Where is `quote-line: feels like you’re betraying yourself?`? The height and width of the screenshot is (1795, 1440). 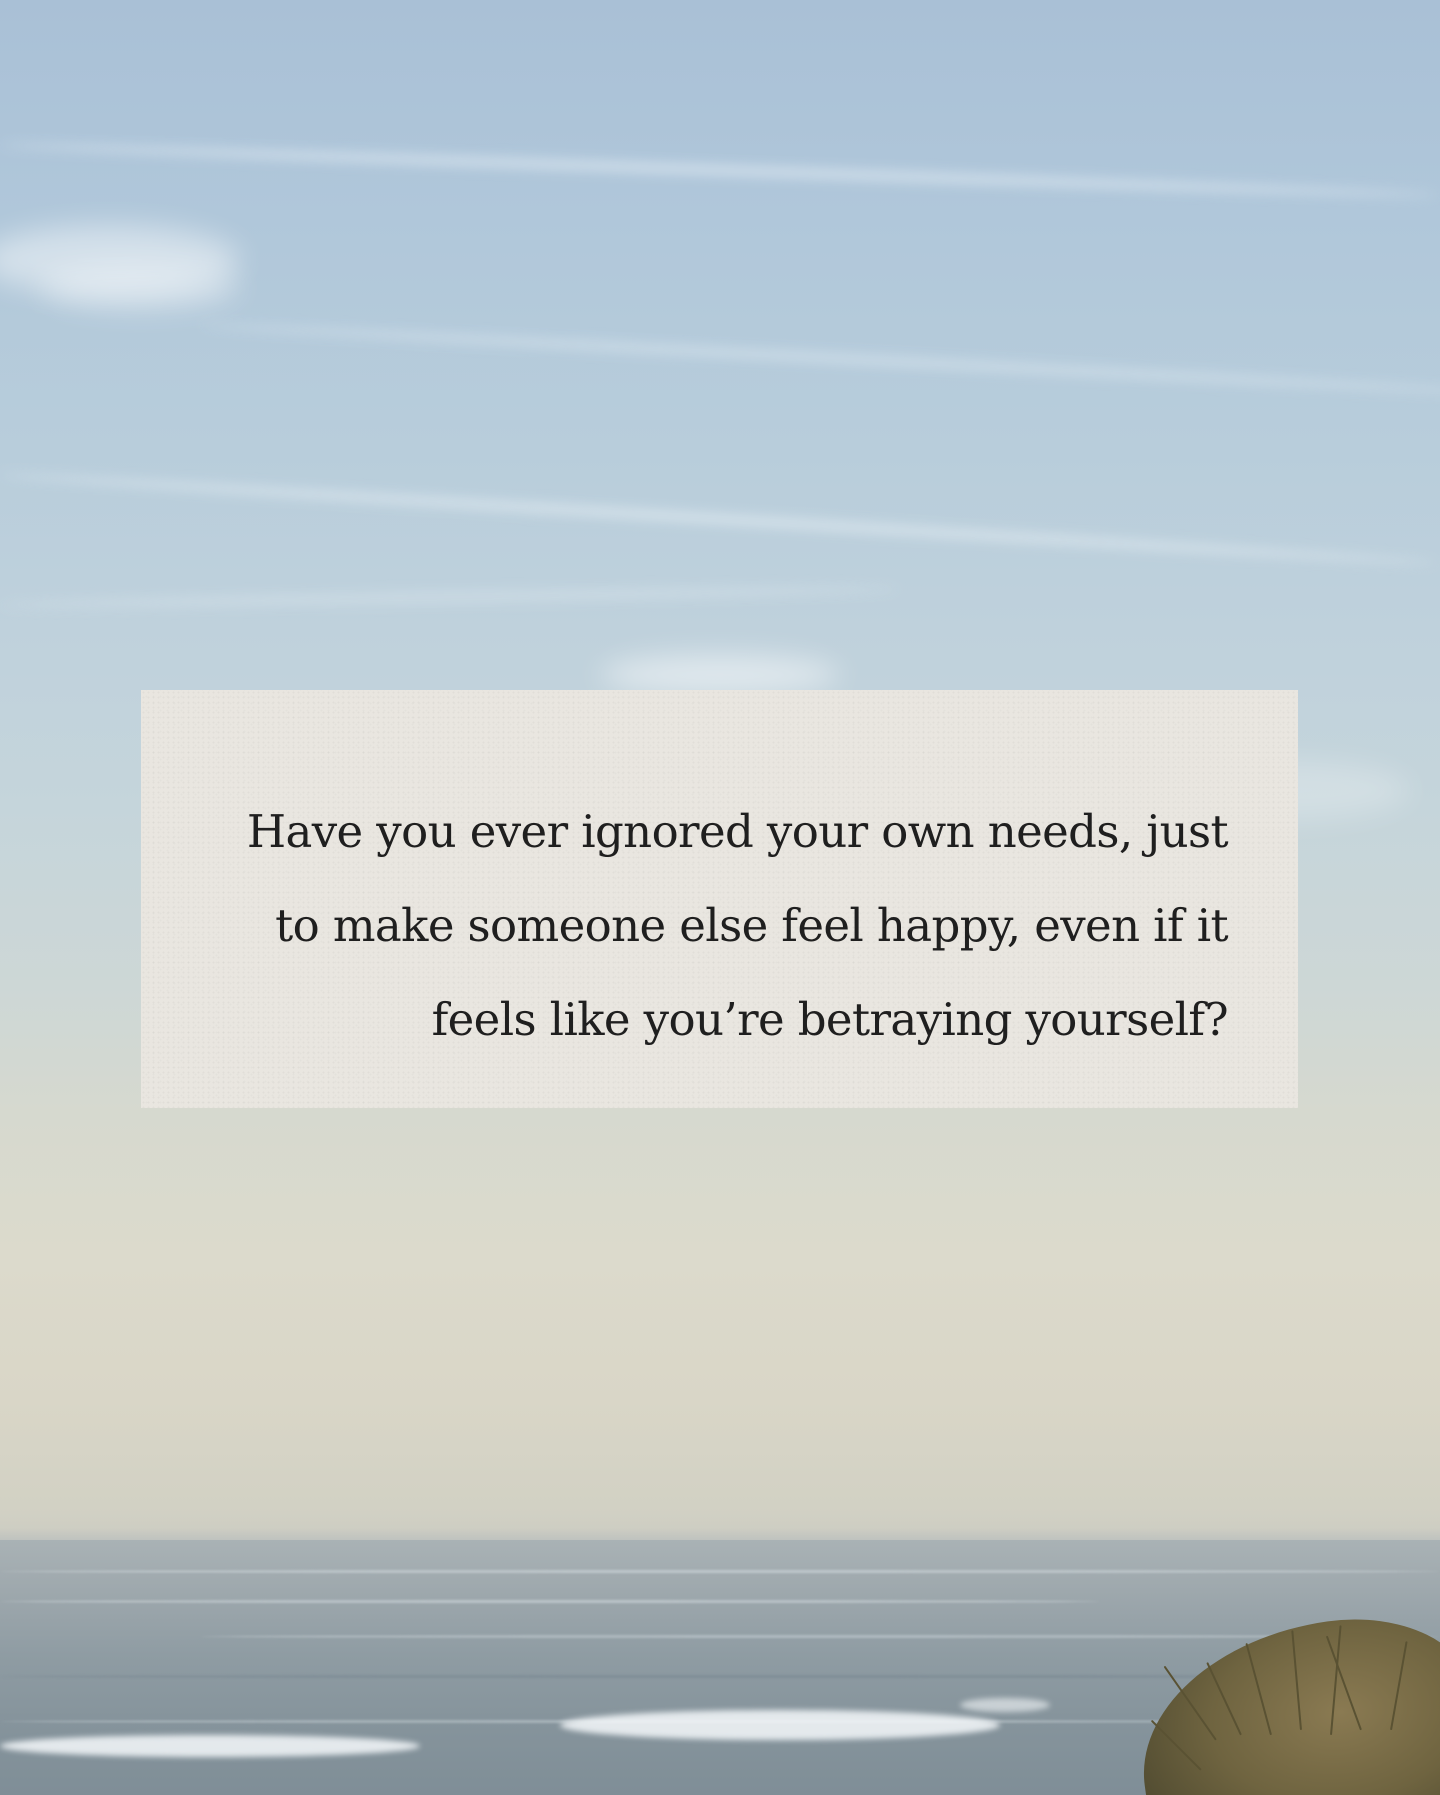 quote-line: feels like you’re betraying yourself? is located at coordinates (830, 1019).